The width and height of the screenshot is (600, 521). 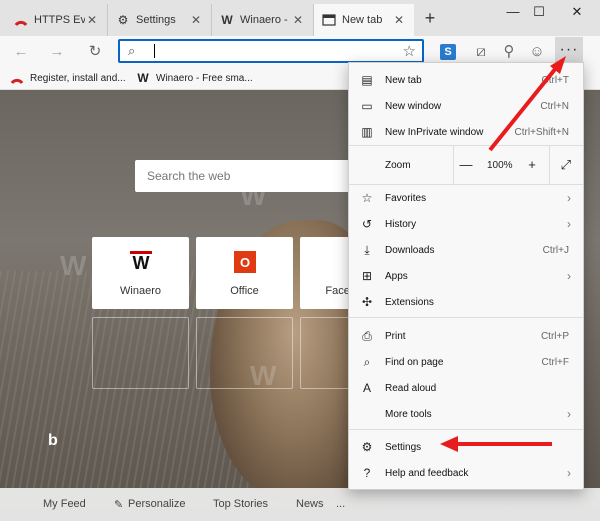 What do you see at coordinates (466, 250) in the screenshot?
I see `menu-item-downloads: ⤓ Downloads Ctrl+J` at bounding box center [466, 250].